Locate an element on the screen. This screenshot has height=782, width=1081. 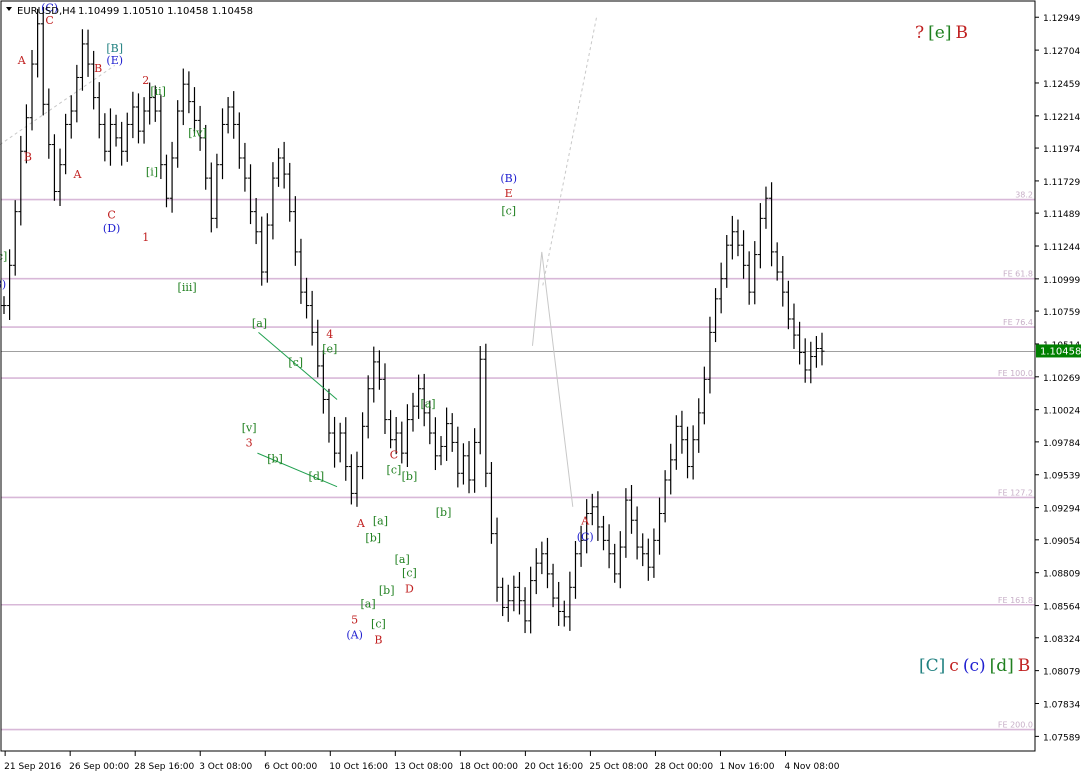
wave-label: (B) is located at coordinates (508, 178).